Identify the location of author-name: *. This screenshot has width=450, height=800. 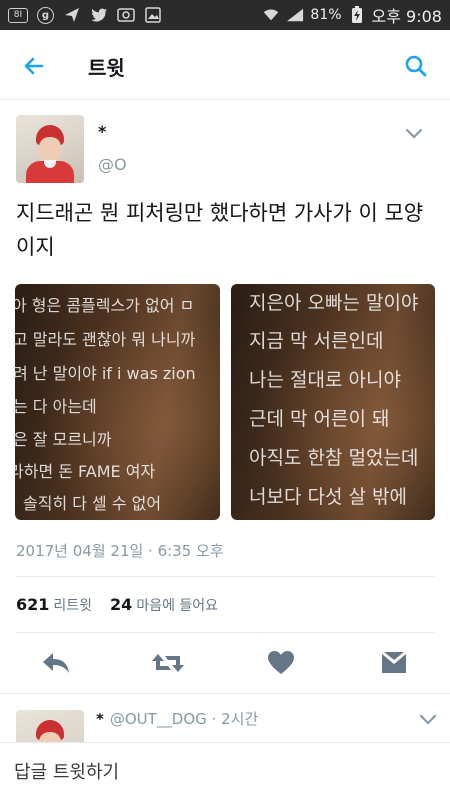
(102, 131).